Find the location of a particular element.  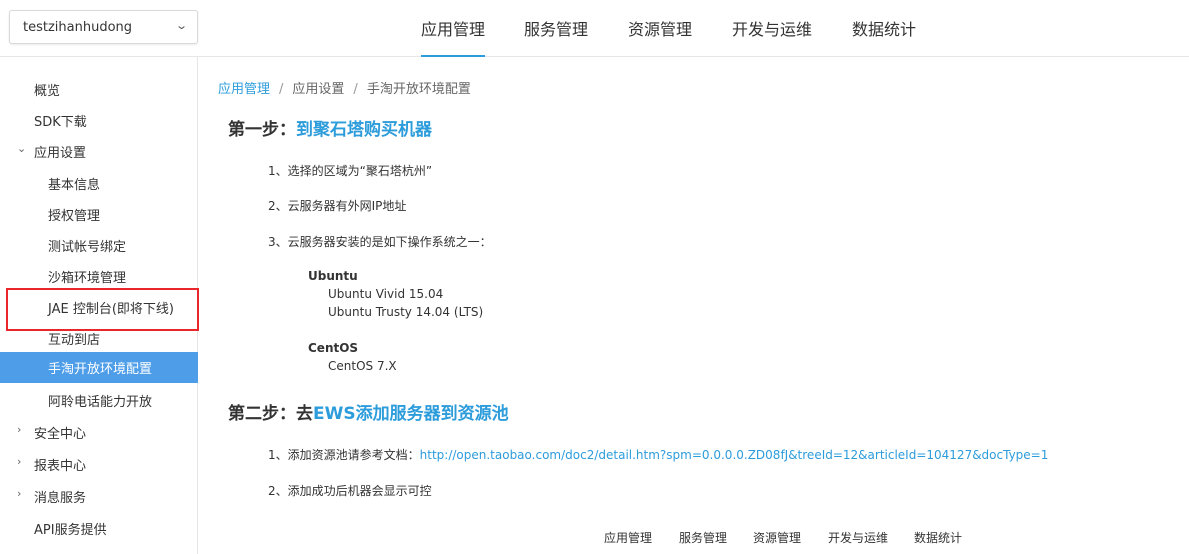

sidebar-item-taobao-env-config: 手淘开放环境配置 is located at coordinates (99, 367).